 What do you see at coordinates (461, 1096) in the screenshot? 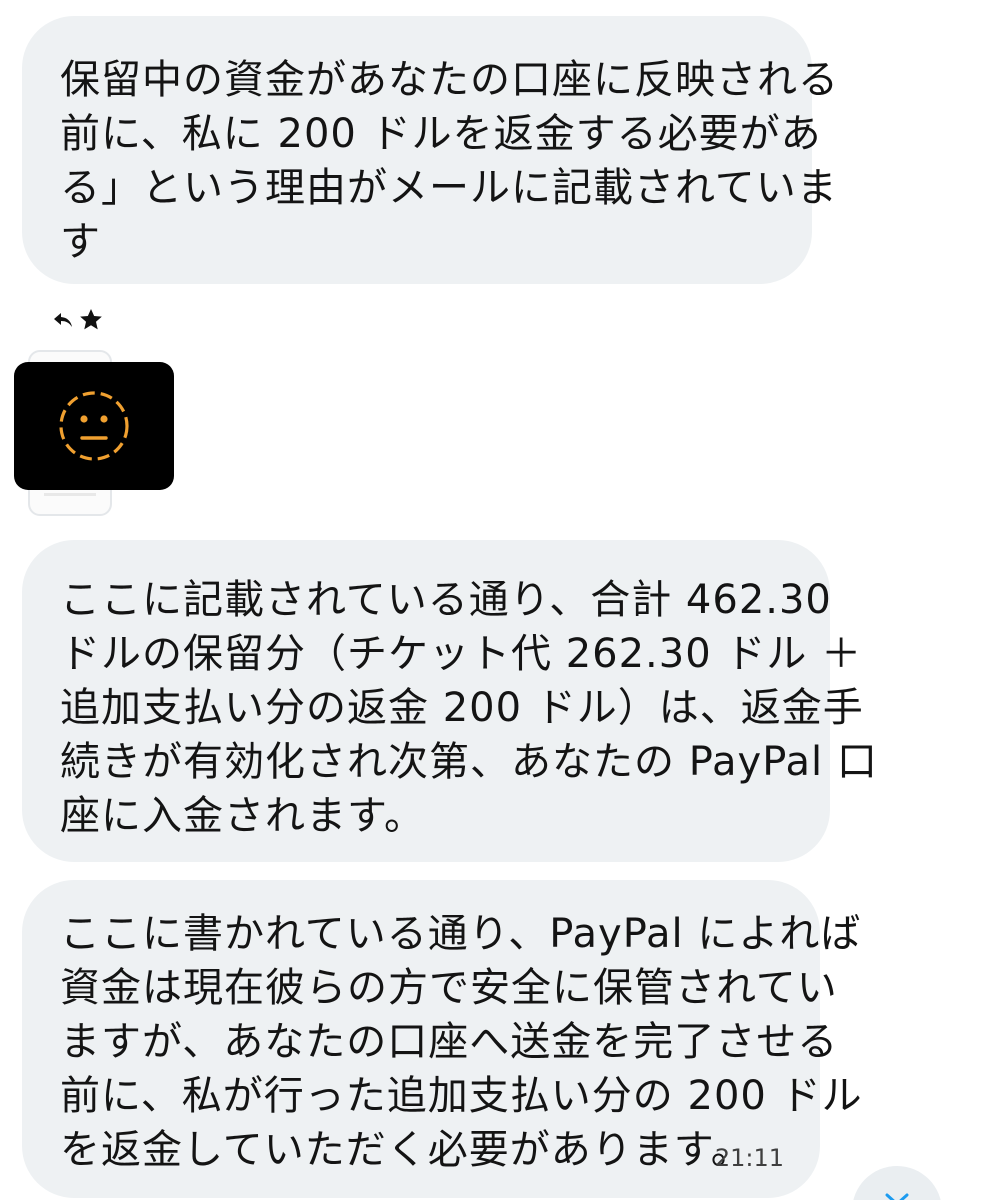
I see `message-line: 前に、私が行った追加支払い分の 200 ドル` at bounding box center [461, 1096].